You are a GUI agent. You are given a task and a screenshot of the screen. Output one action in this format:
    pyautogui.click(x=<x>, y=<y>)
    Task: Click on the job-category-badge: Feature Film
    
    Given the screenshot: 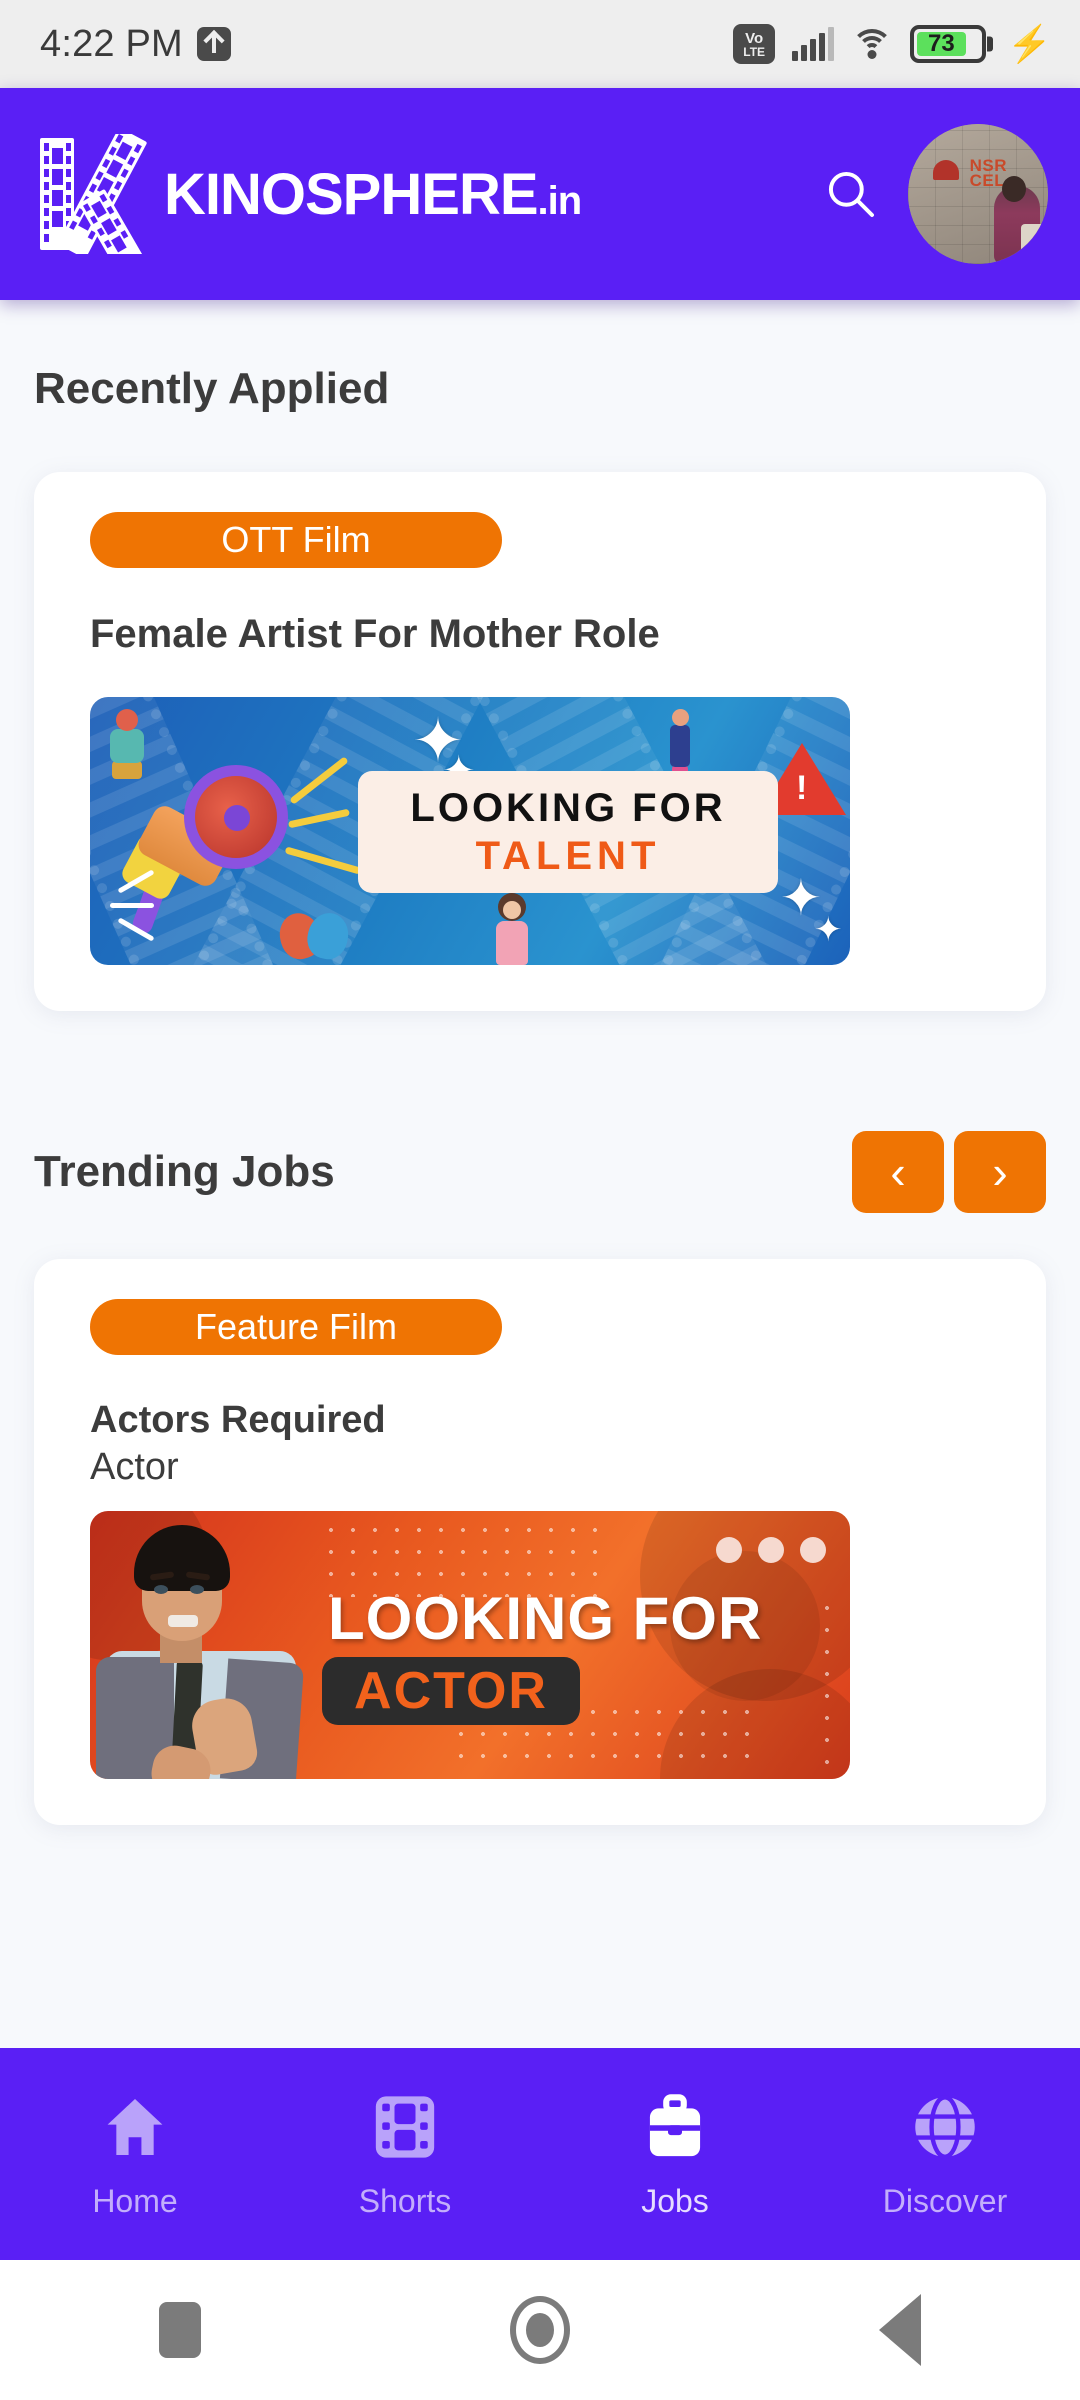 What is the action you would take?
    pyautogui.click(x=296, y=1327)
    